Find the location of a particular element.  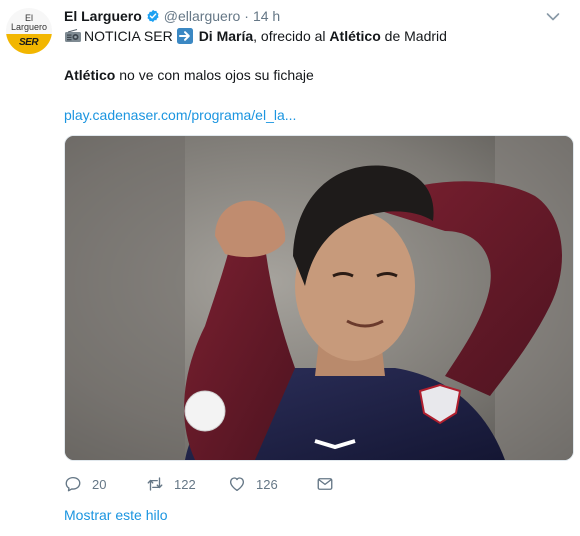

tweet-text-line2: Atlético no ve con malos ojos su fichaje is located at coordinates (189, 75).